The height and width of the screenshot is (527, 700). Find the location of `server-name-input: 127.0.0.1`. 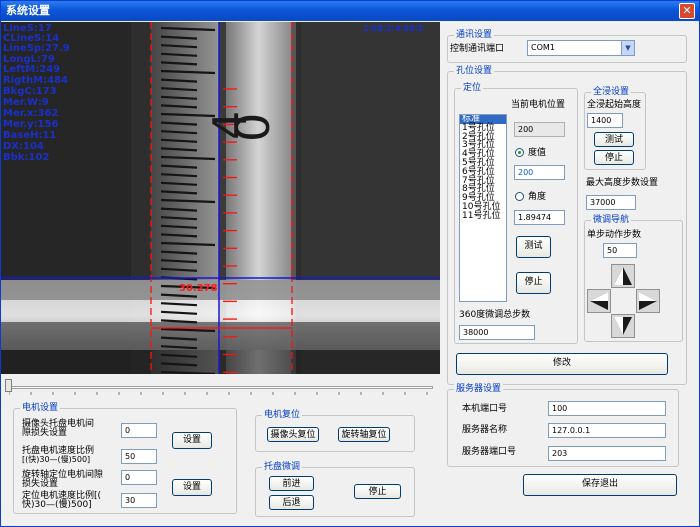

server-name-input: 127.0.0.1 is located at coordinates (607, 430).